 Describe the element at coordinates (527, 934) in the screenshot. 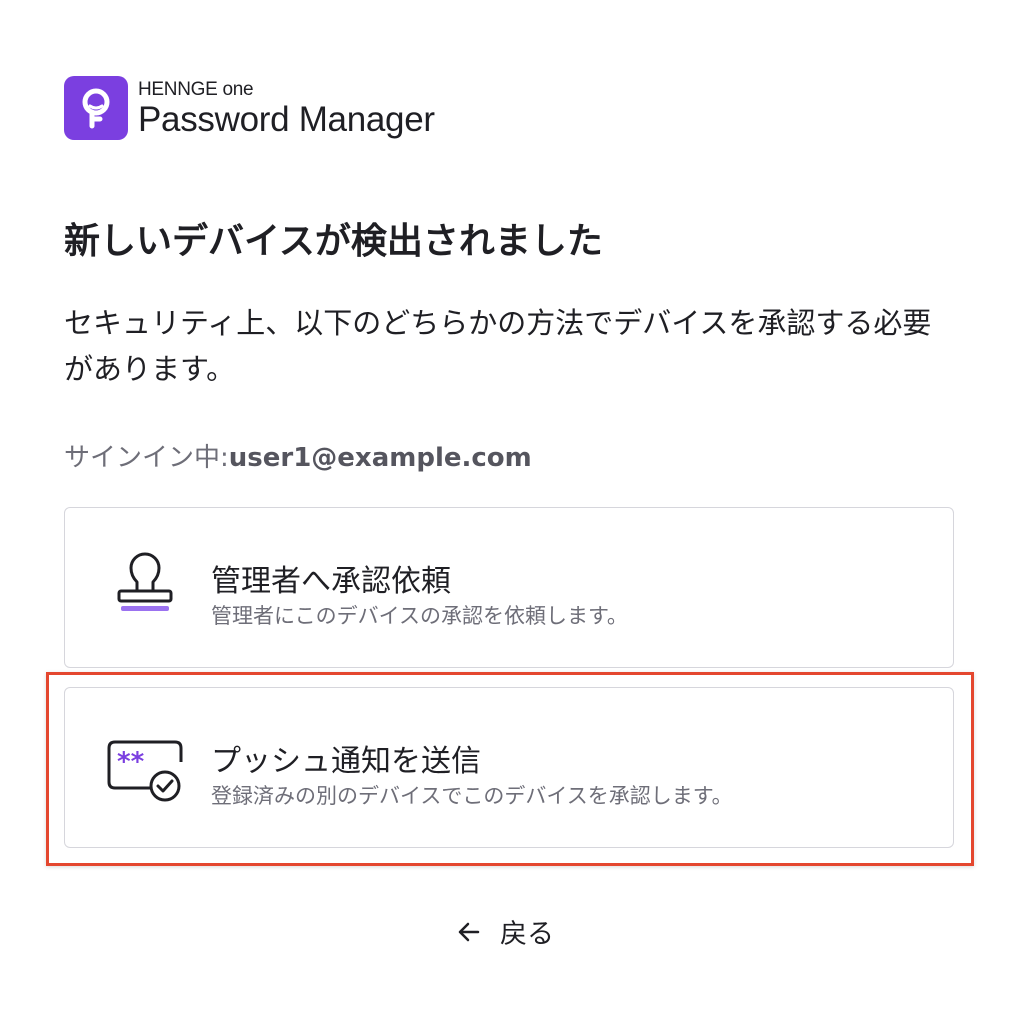

I see `back-label: 戻る` at that location.